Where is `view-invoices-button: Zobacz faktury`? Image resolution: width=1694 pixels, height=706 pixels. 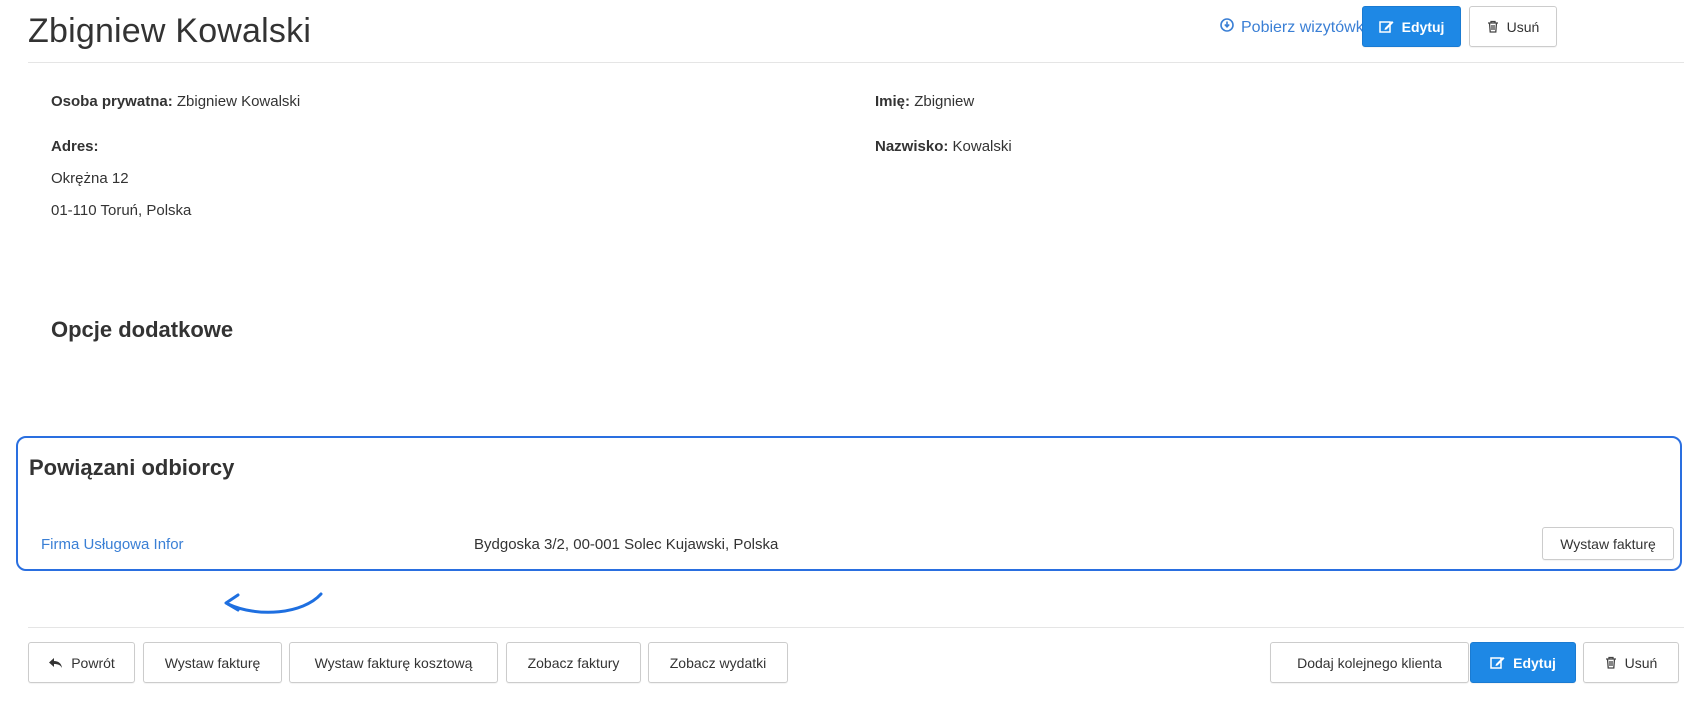 view-invoices-button: Zobacz faktury is located at coordinates (573, 662).